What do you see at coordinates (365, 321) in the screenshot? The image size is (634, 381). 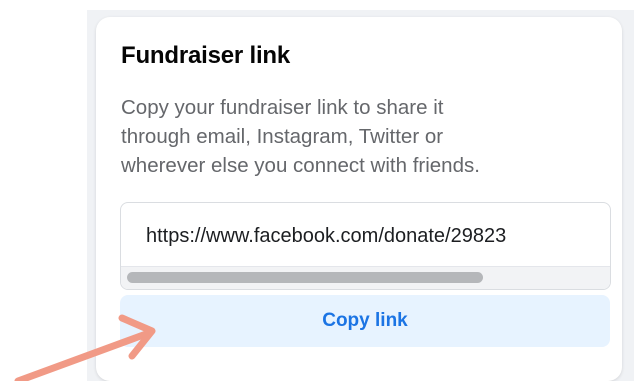 I see `copy-link-button: Copy link` at bounding box center [365, 321].